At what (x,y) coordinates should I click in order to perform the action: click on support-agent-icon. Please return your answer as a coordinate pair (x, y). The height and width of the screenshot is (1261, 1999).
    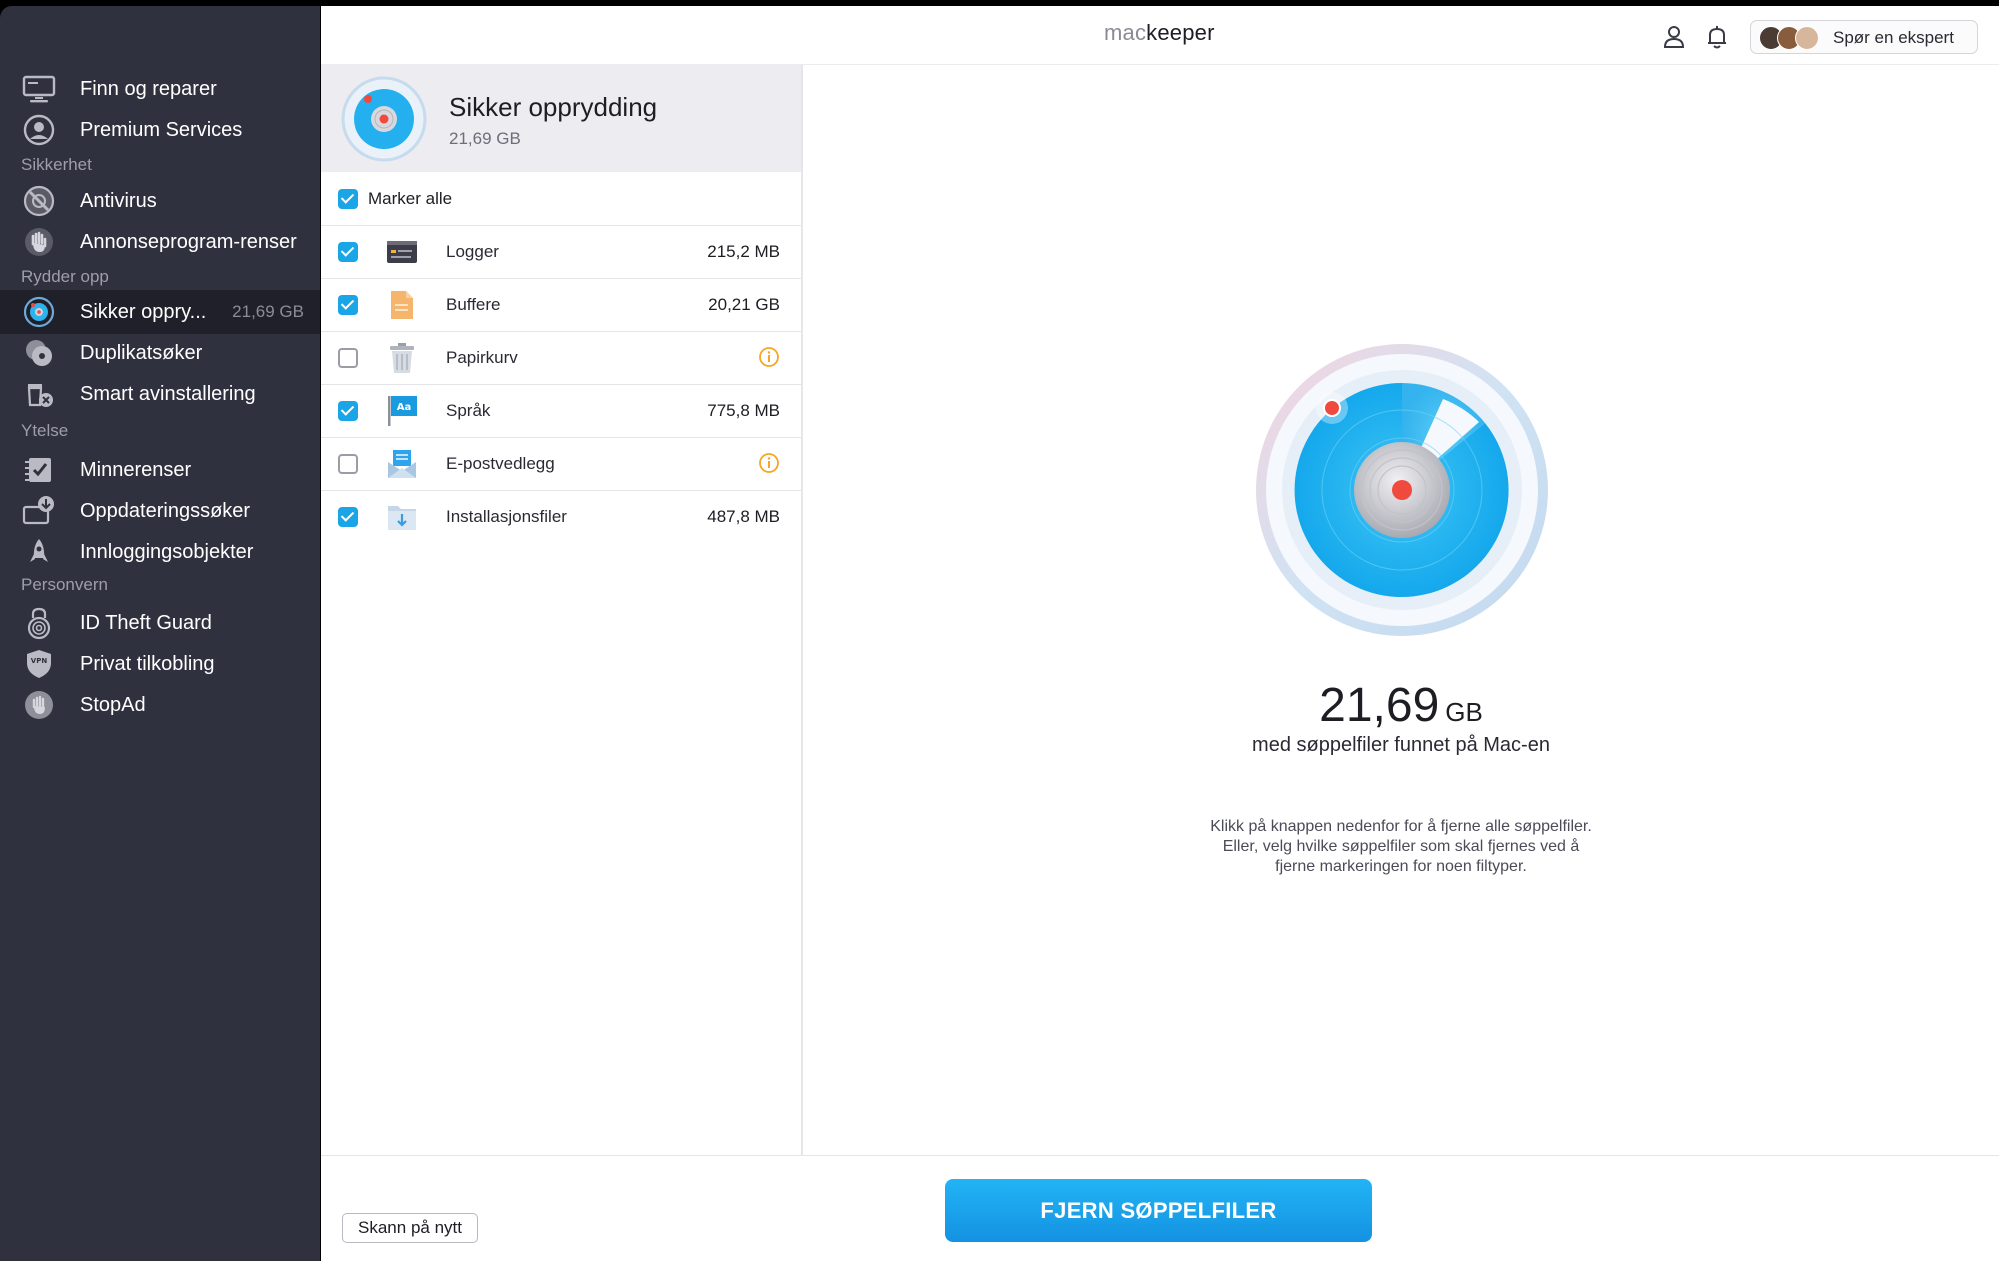
    Looking at the image, I should click on (39, 130).